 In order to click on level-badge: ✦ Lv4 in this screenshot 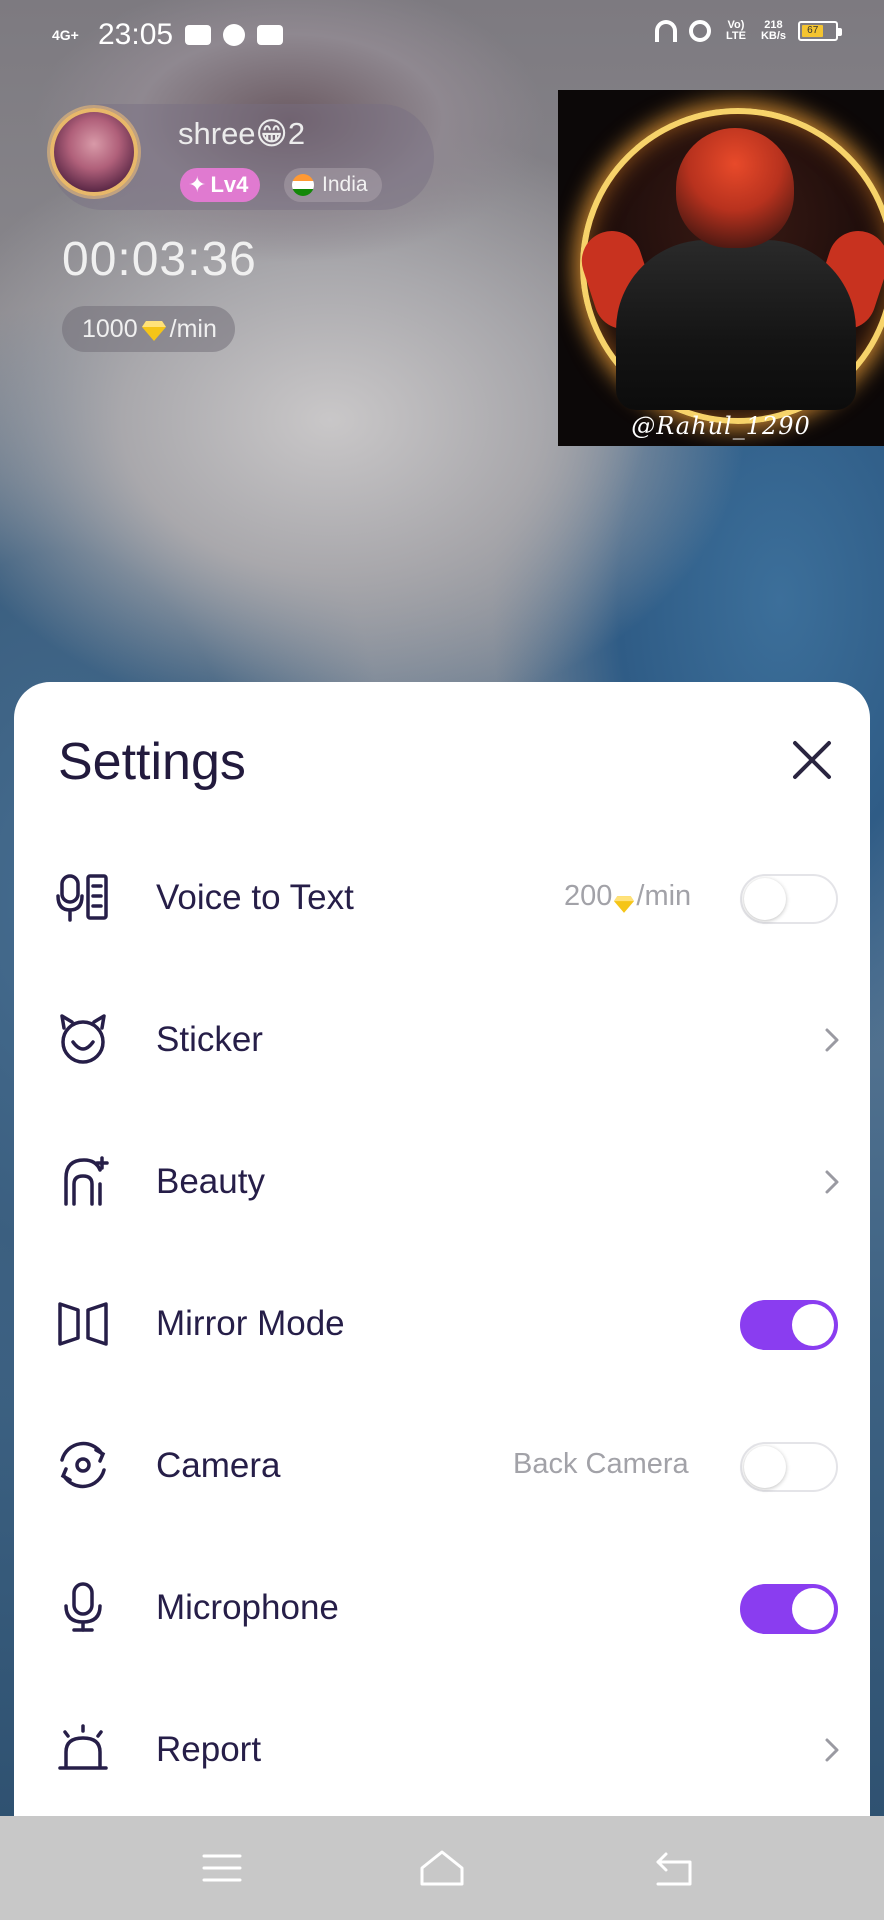, I will do `click(220, 185)`.